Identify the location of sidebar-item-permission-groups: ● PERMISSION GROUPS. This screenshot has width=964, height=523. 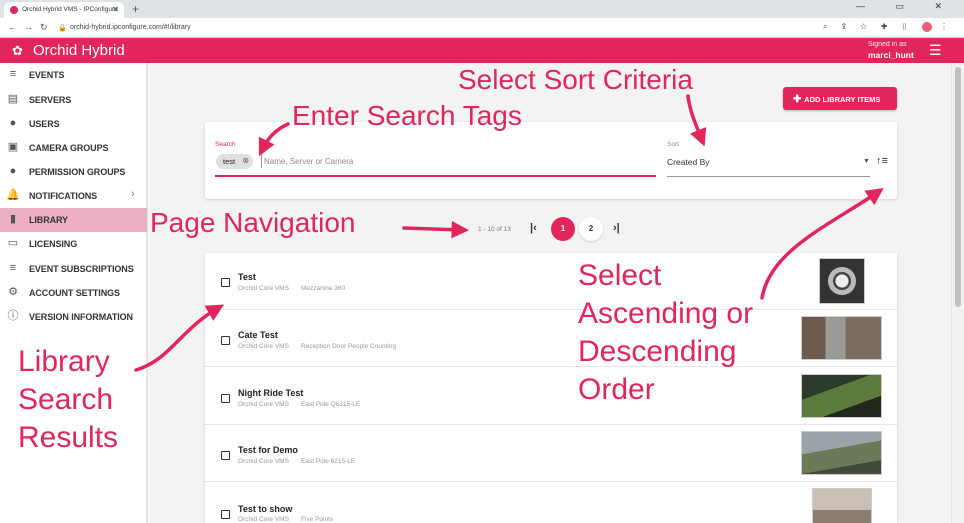
(73, 172).